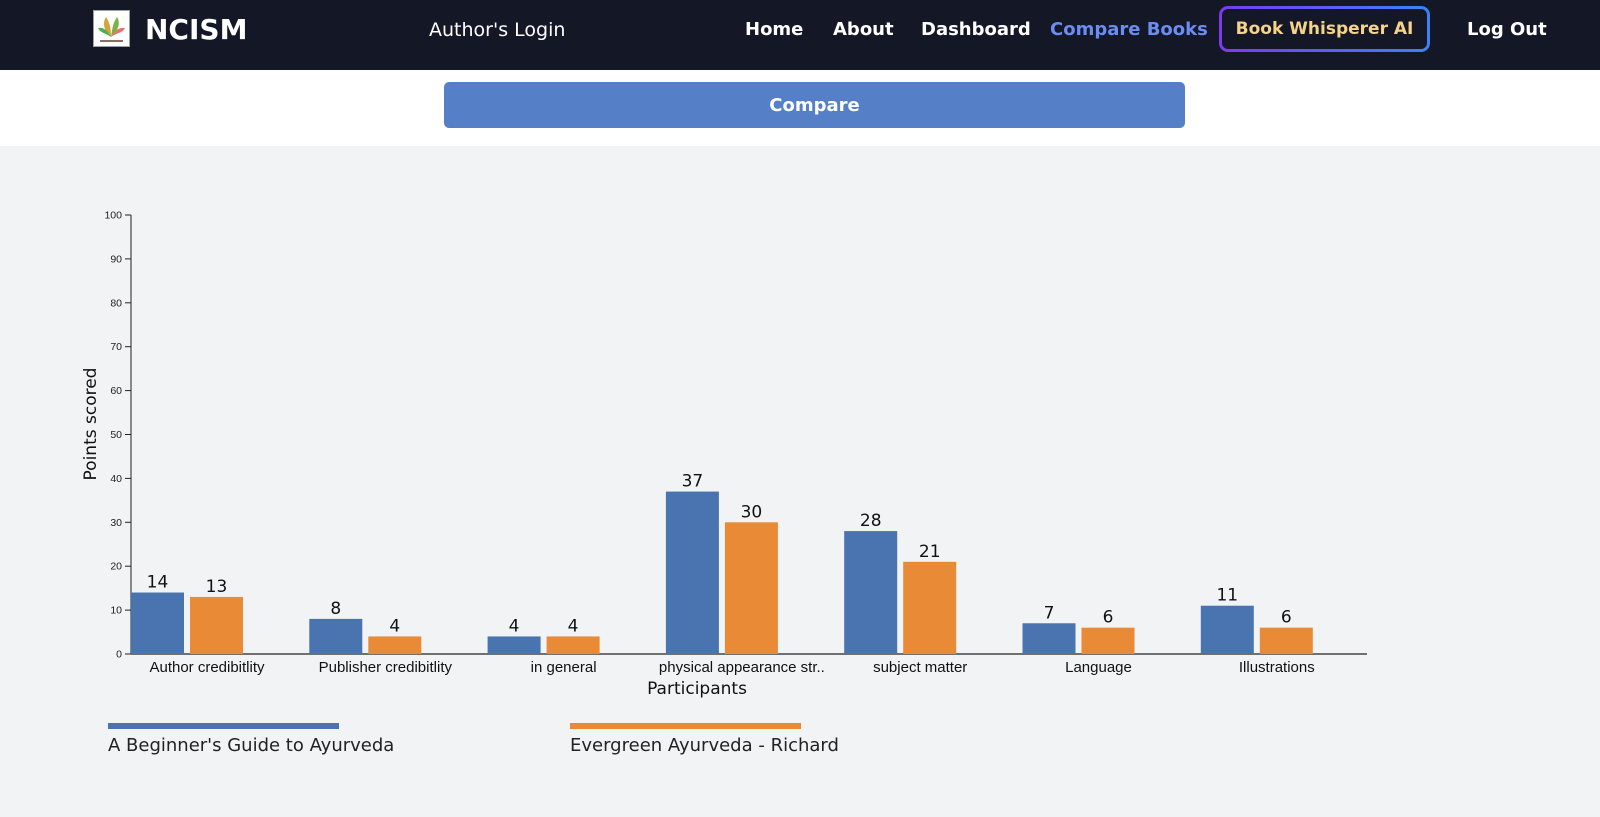  Describe the element at coordinates (113, 216) in the screenshot. I see `y-tick-label: 100` at that location.